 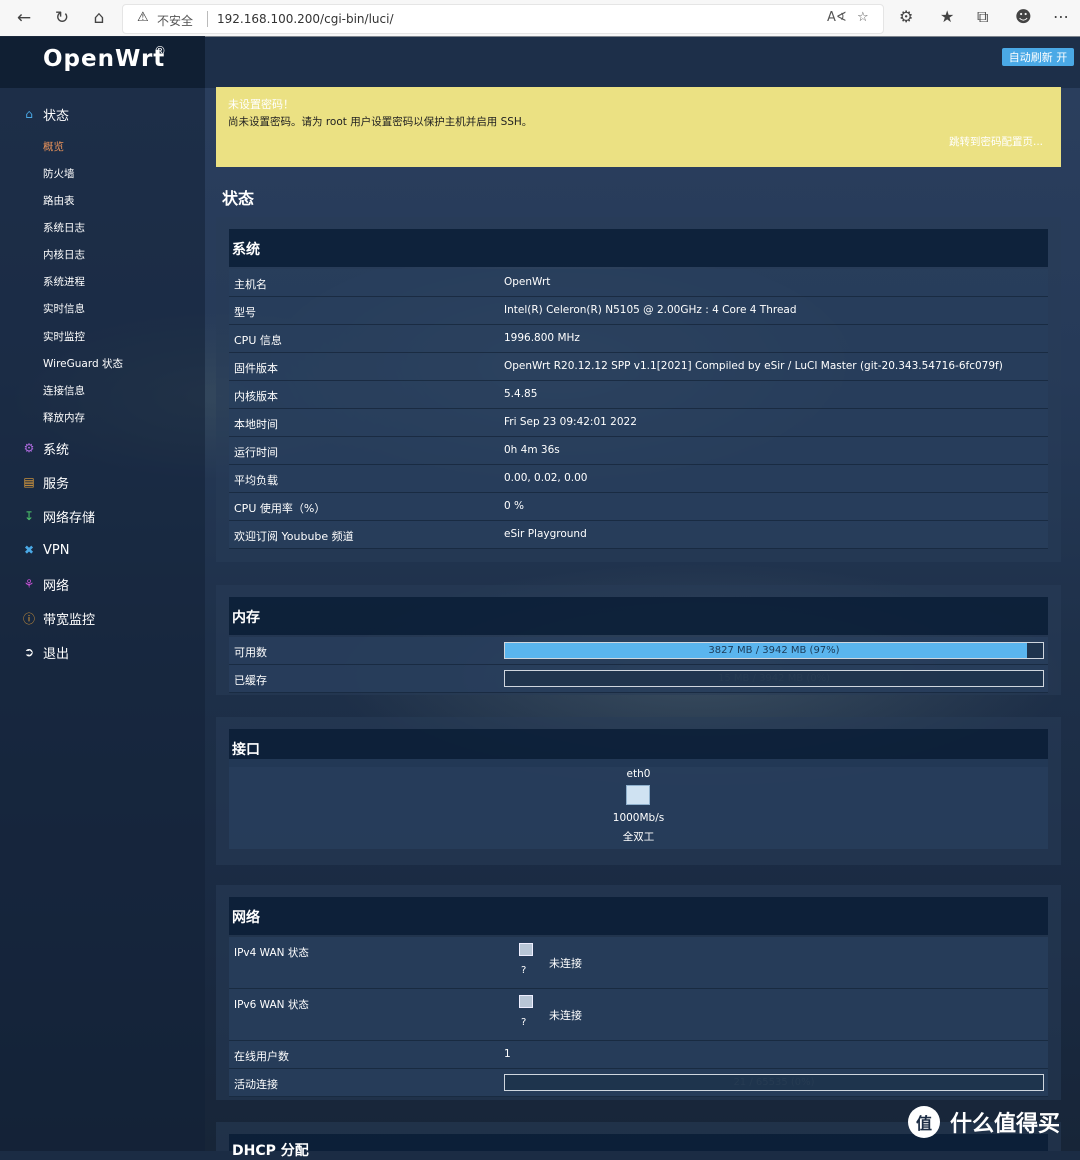 What do you see at coordinates (64, 308) in the screenshot?
I see `submenu-realtime-info: 实时信息` at bounding box center [64, 308].